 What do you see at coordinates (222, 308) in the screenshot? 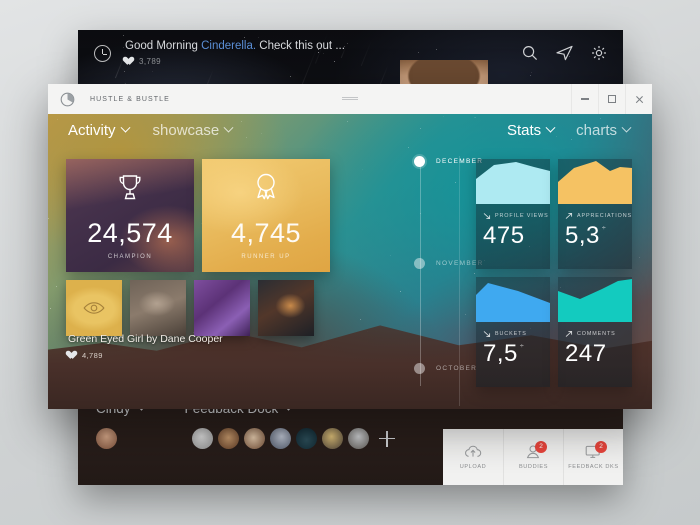
I see `thumbnail-purple-abstract` at bounding box center [222, 308].